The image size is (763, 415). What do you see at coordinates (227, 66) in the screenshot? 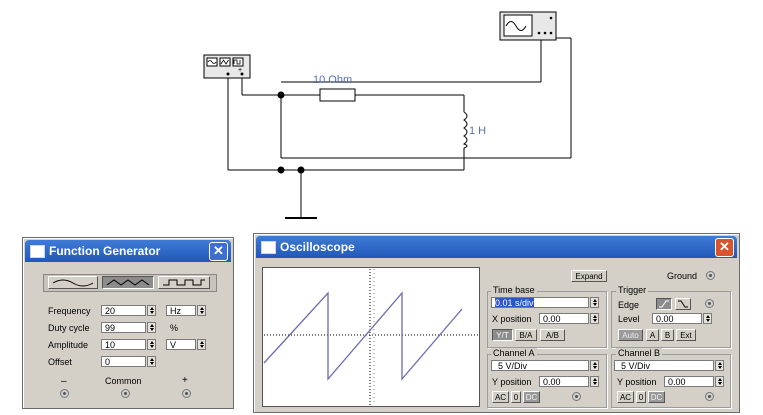
I see `function-generator-instrument-icon: +` at bounding box center [227, 66].